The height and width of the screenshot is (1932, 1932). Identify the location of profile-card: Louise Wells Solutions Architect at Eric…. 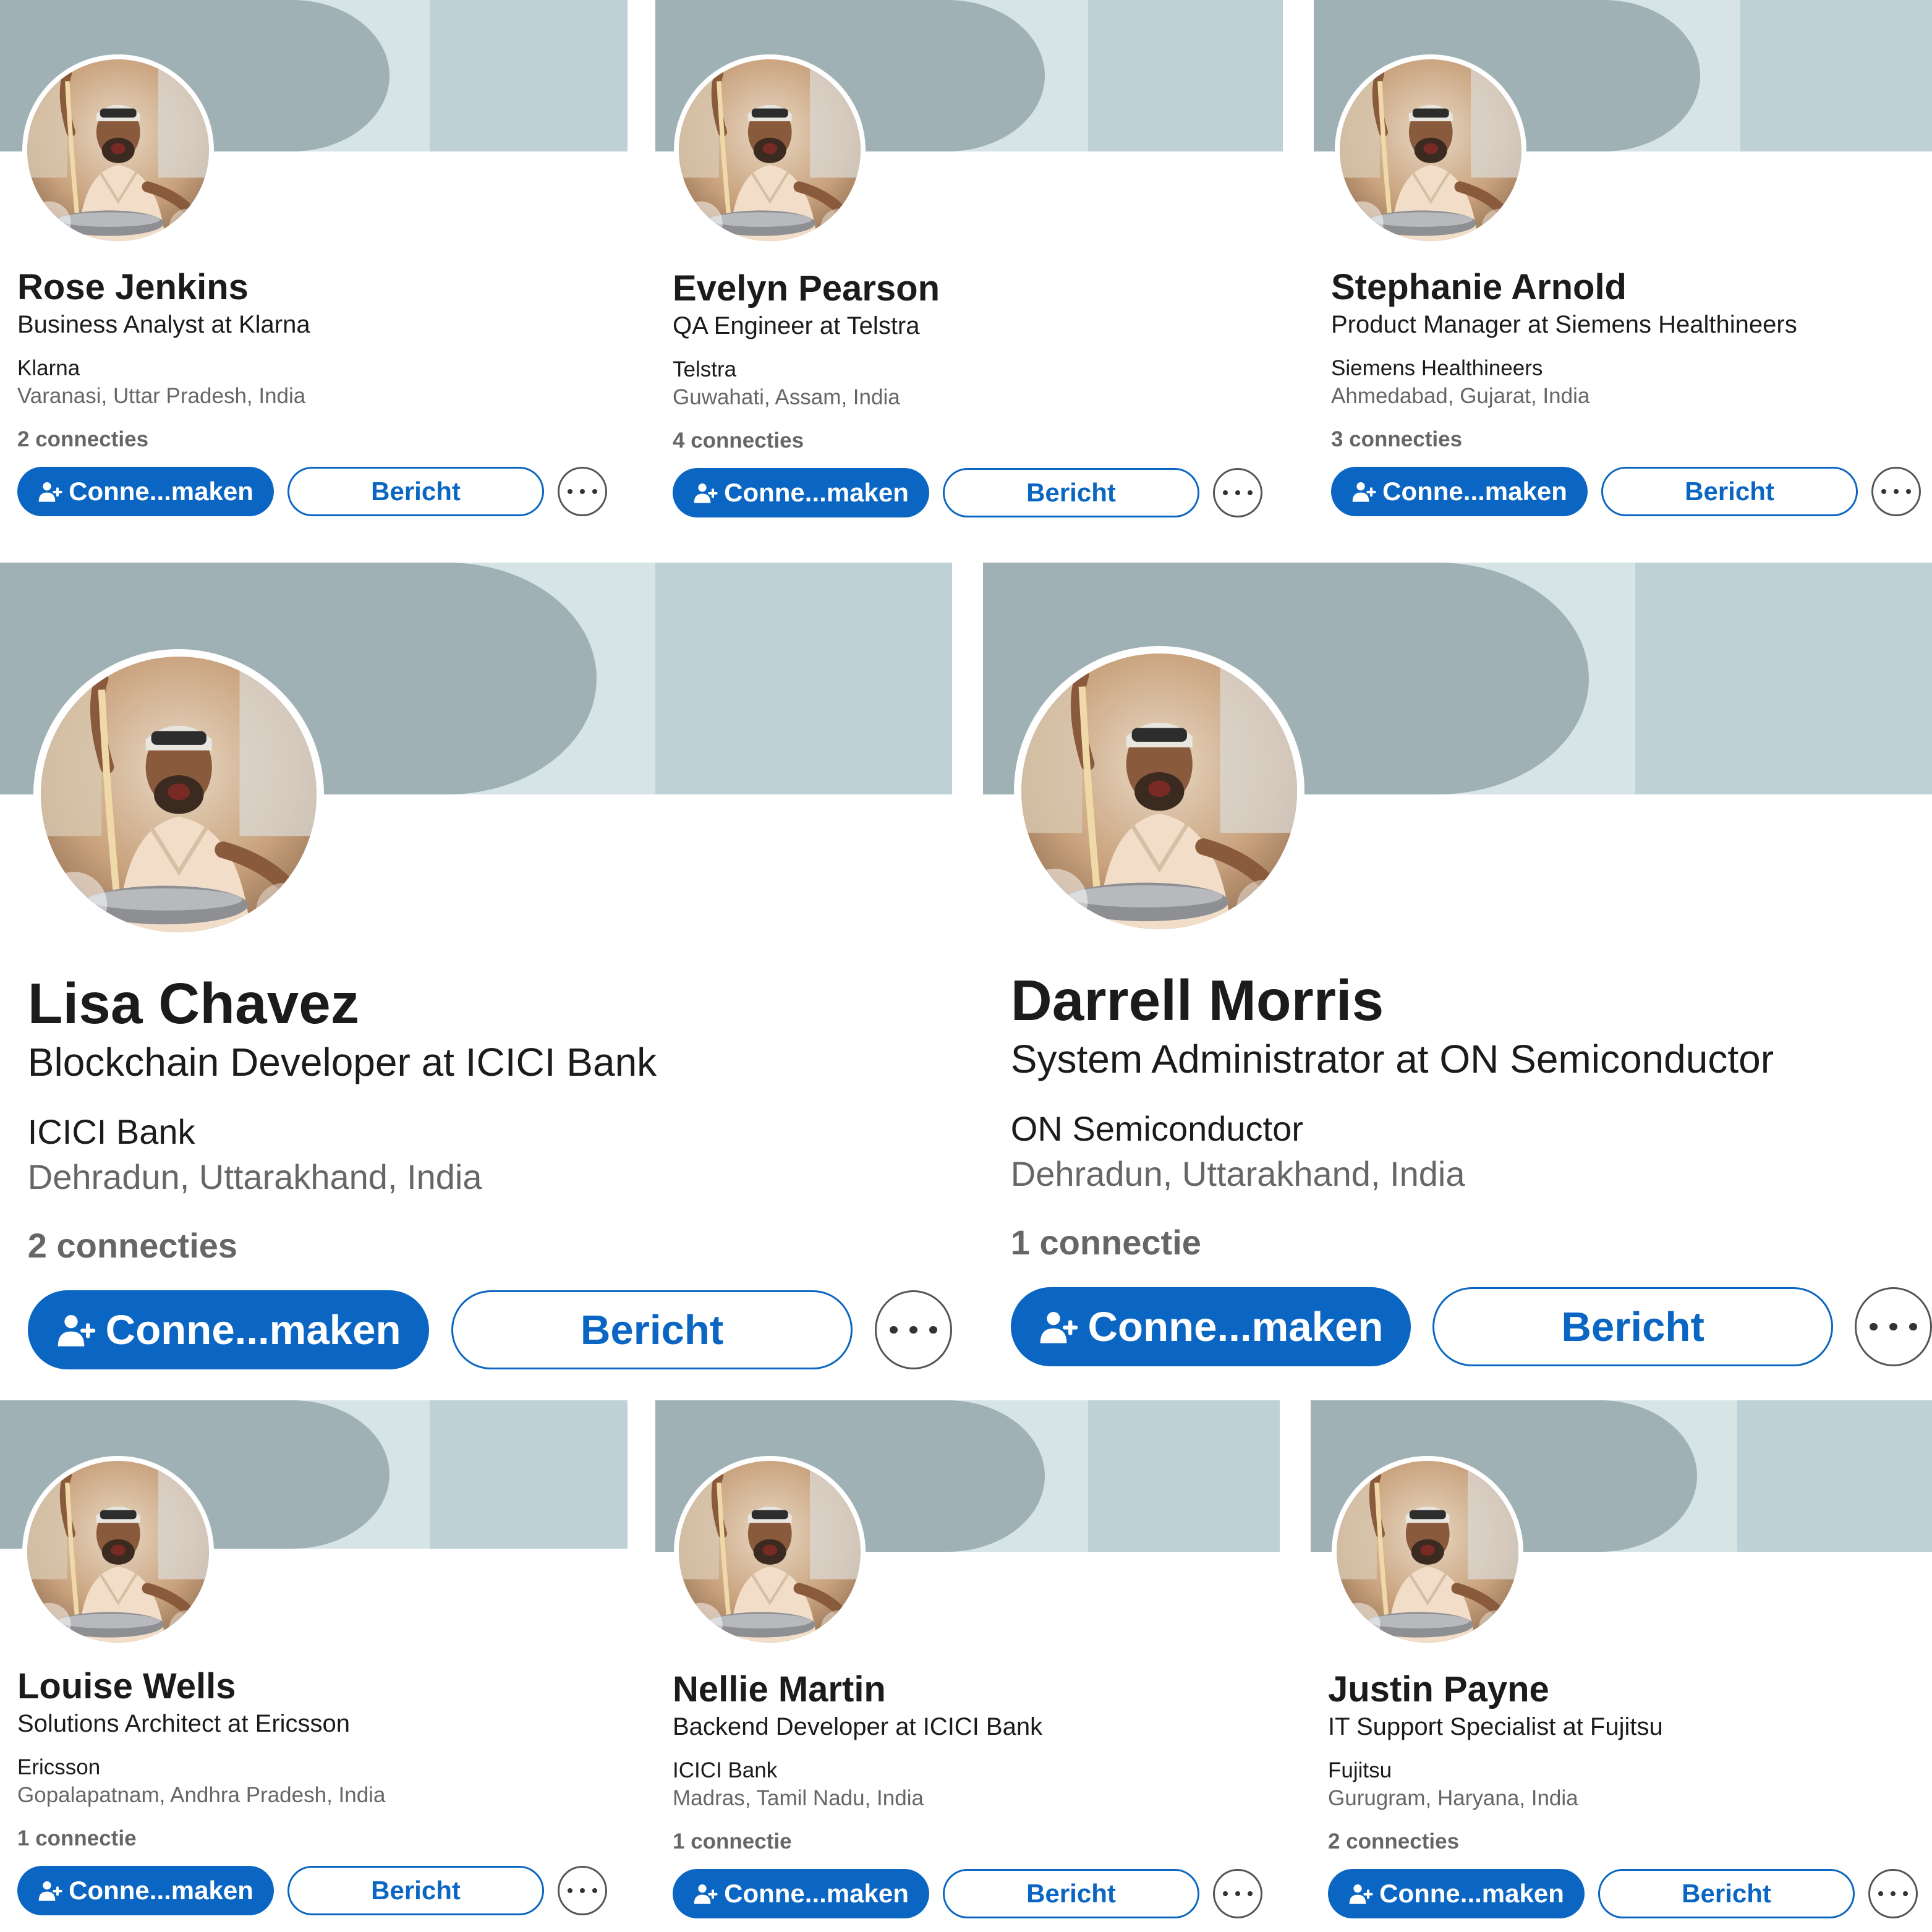
(314, 1666).